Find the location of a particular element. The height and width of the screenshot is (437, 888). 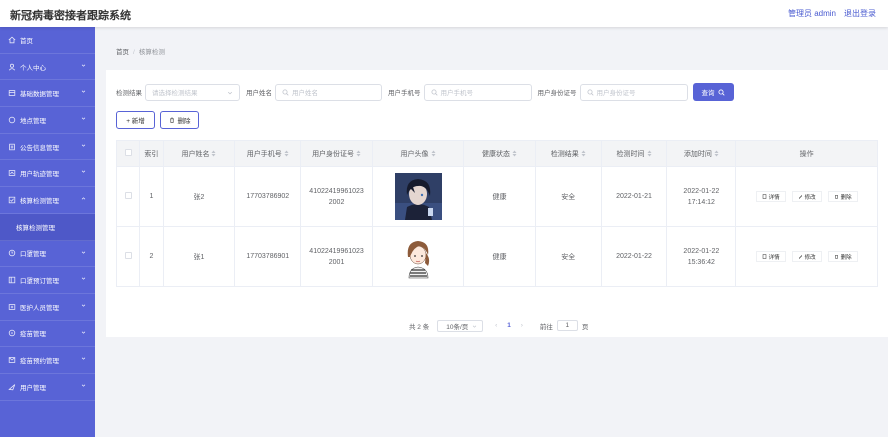

sidebar-subitem-test: 核算检测管理 is located at coordinates (47, 227).